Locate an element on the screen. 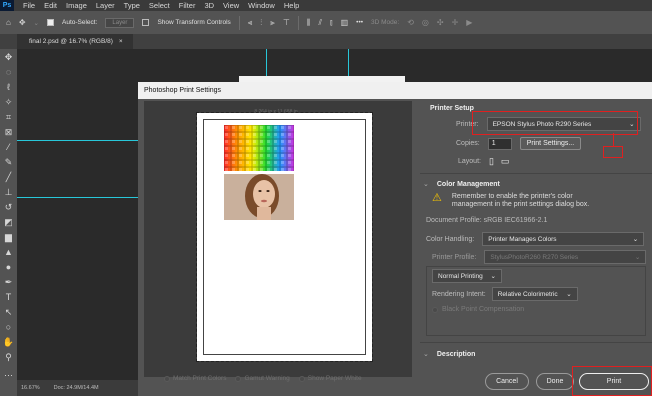 This screenshot has width=652, height=396. printer-profile-value: StylusPhotoR260 R270 Series is located at coordinates (534, 257).